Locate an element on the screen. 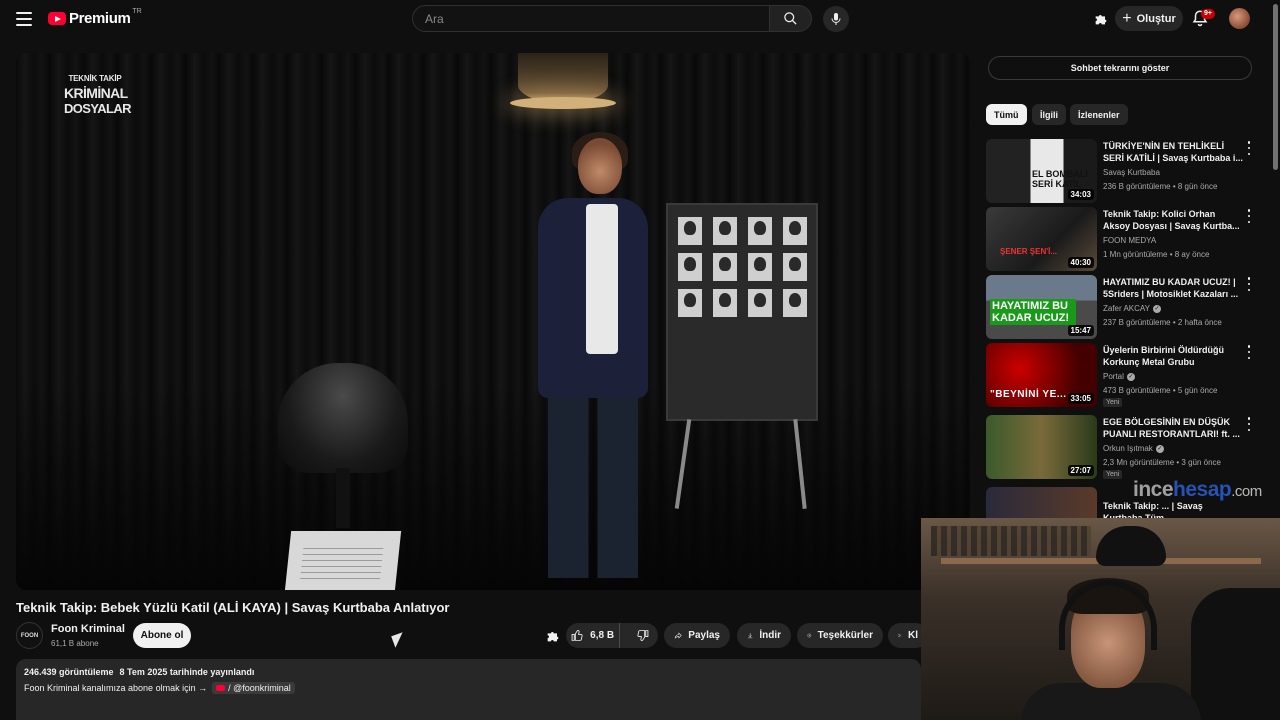  channel-name: Orkun Işıtmak ✓ is located at coordinates (1133, 448).